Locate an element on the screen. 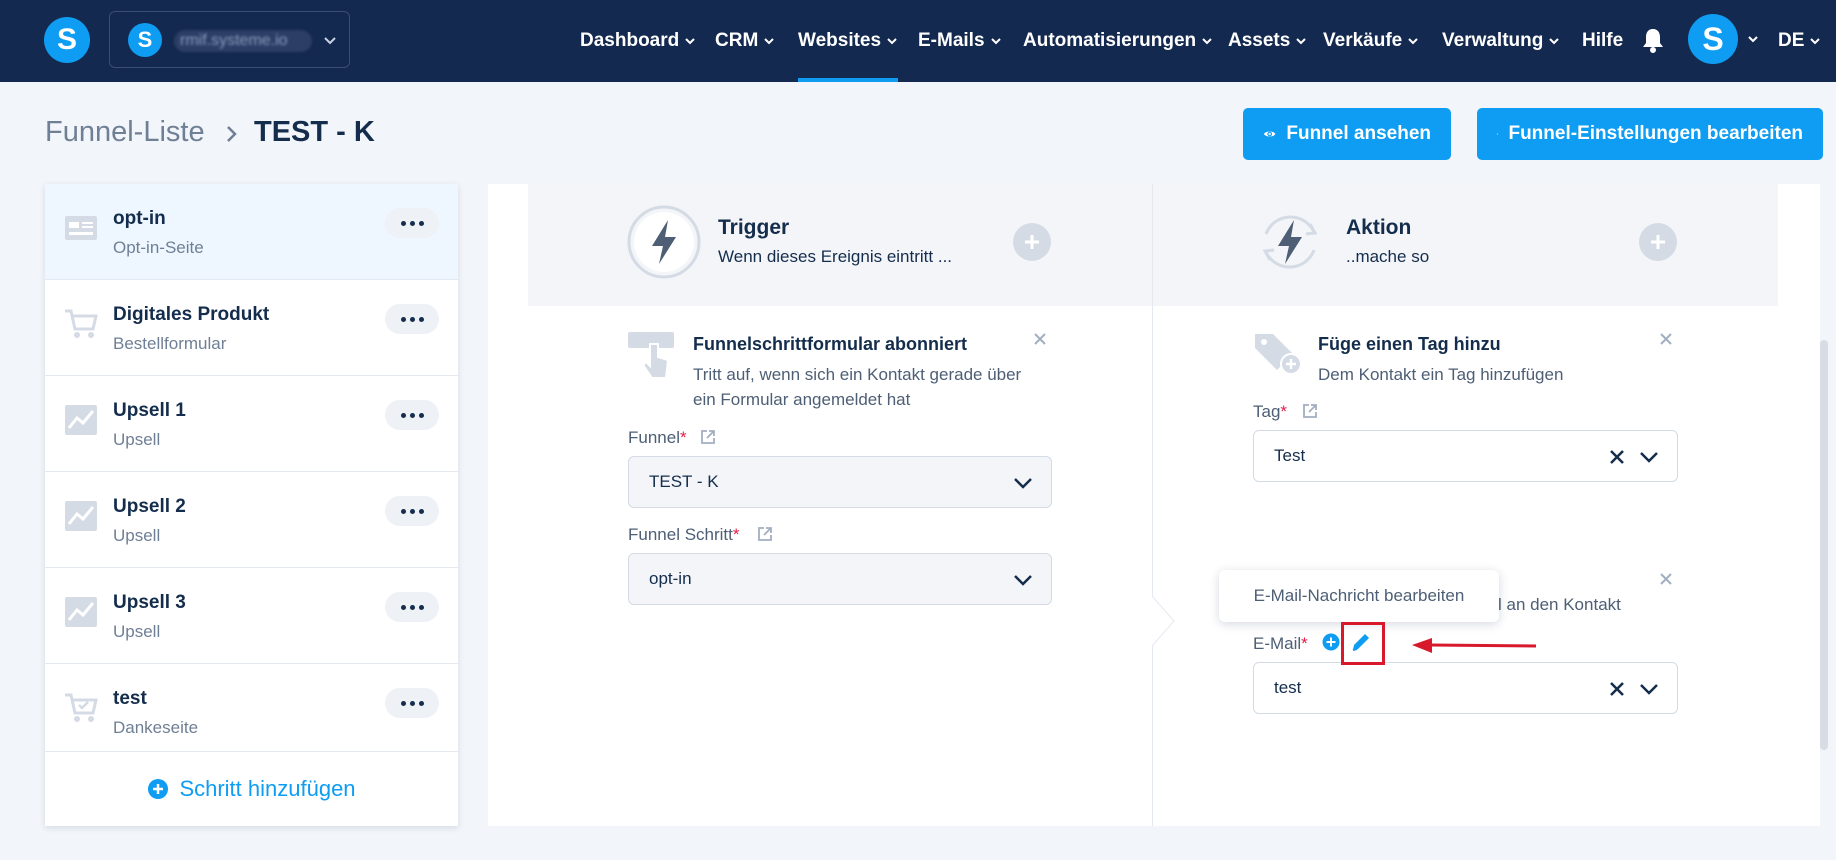  language-label: DE is located at coordinates (1791, 40).